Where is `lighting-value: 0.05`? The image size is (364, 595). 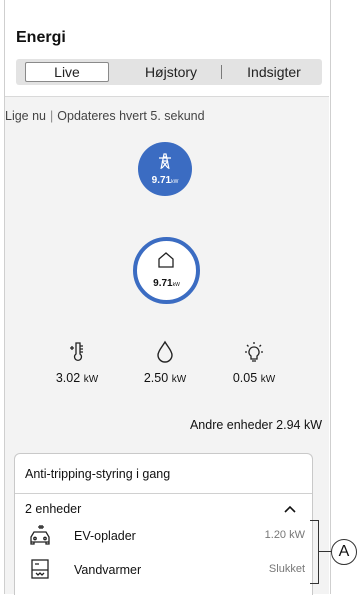
lighting-value: 0.05 is located at coordinates (245, 378).